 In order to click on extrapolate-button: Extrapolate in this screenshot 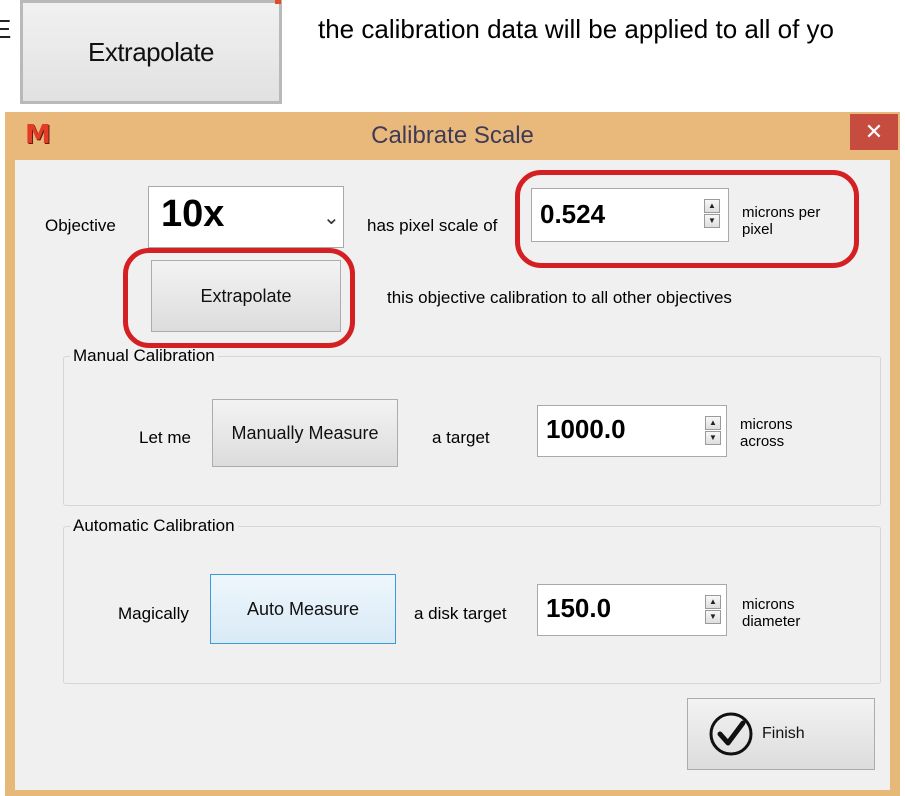, I will do `click(246, 296)`.